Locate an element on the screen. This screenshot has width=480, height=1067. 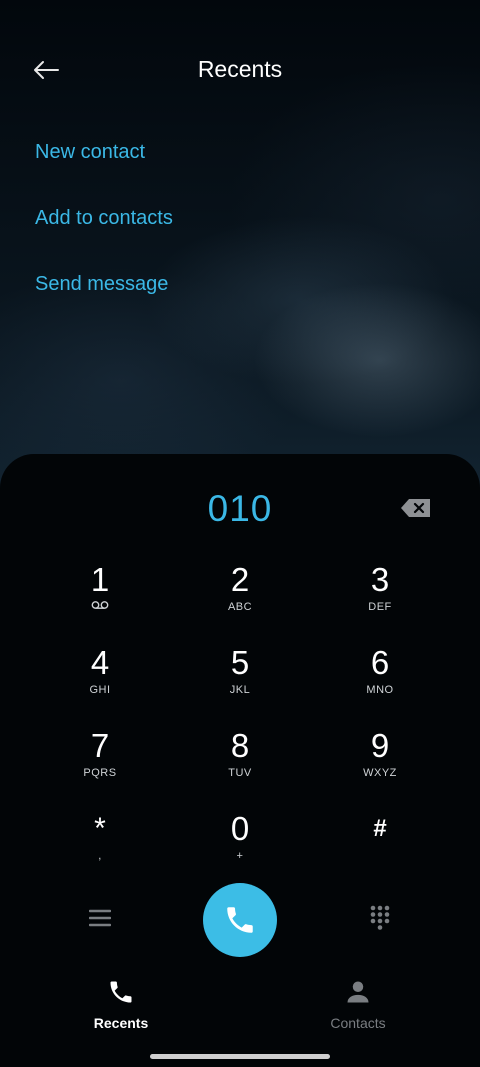
key-letters: GHI is located at coordinates (100, 690).